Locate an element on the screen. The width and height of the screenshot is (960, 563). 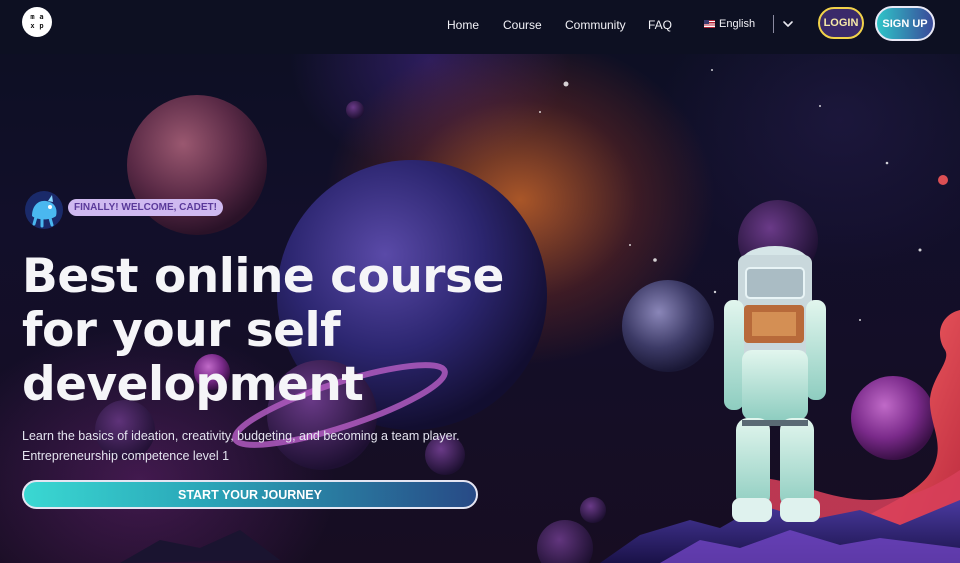
welcome-badge: FINALLY! WELCOME, CADET! is located at coordinates (145, 207).